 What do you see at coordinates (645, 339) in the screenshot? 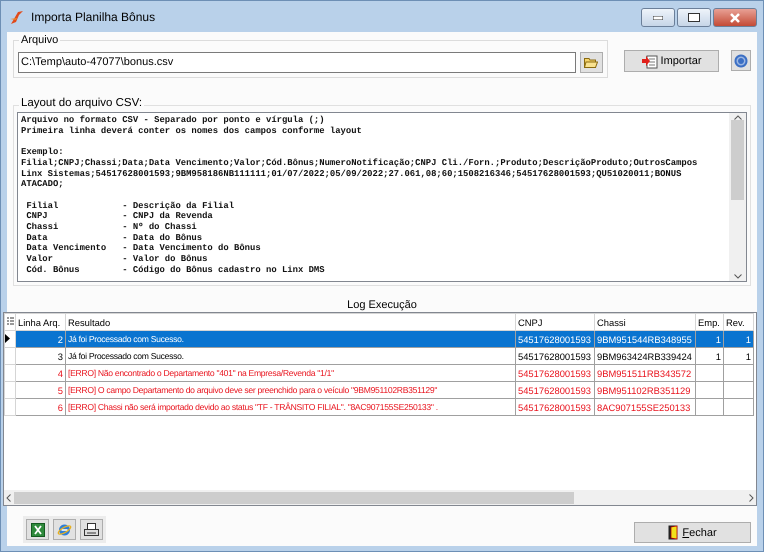
I see `table-cell: 9BM951544RB348955` at bounding box center [645, 339].